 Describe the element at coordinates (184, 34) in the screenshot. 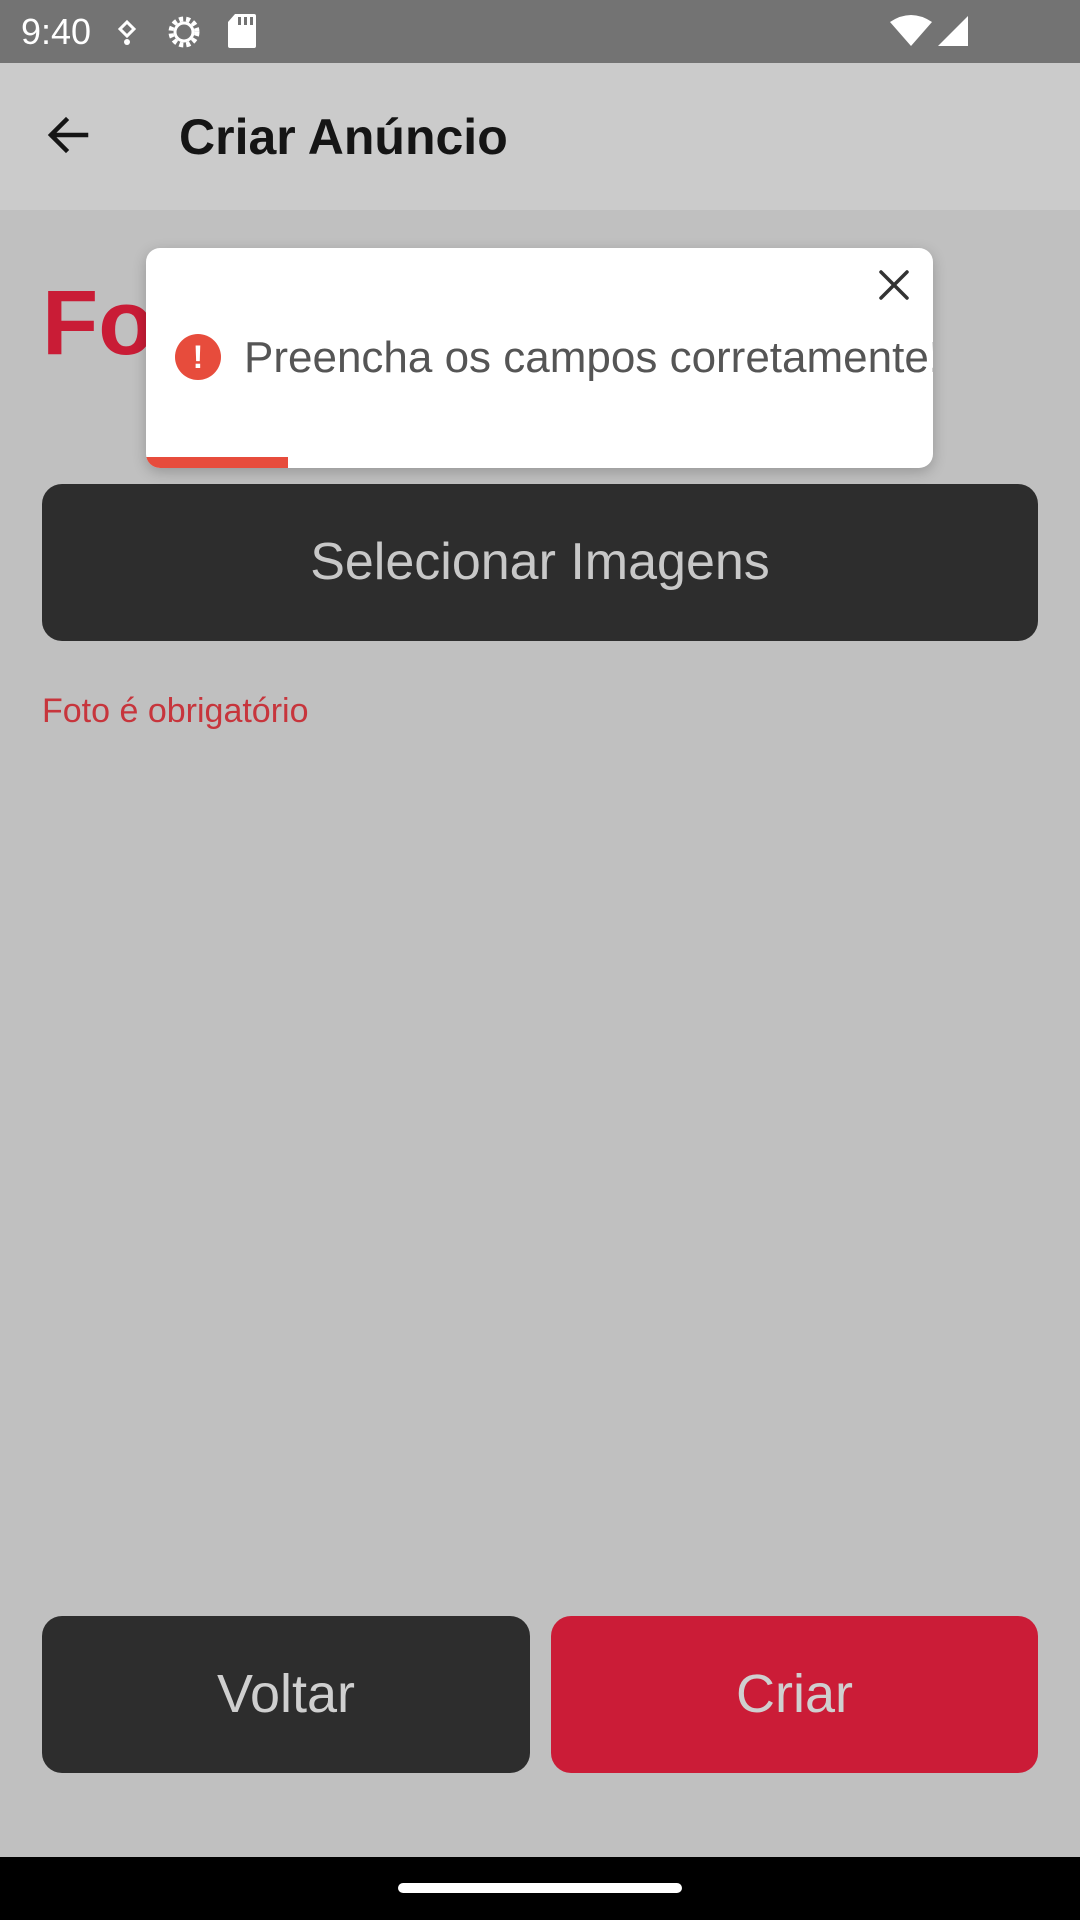

I see `settings-gear-icon` at that location.